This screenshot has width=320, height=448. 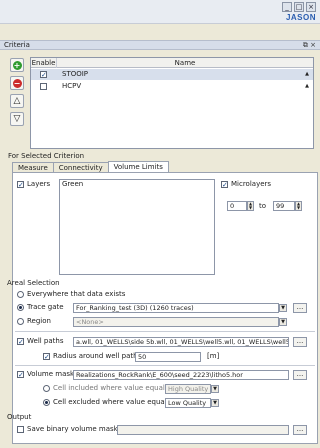 I want to click on cell-included-dropdown-icon: ▼, so click(x=215, y=389).